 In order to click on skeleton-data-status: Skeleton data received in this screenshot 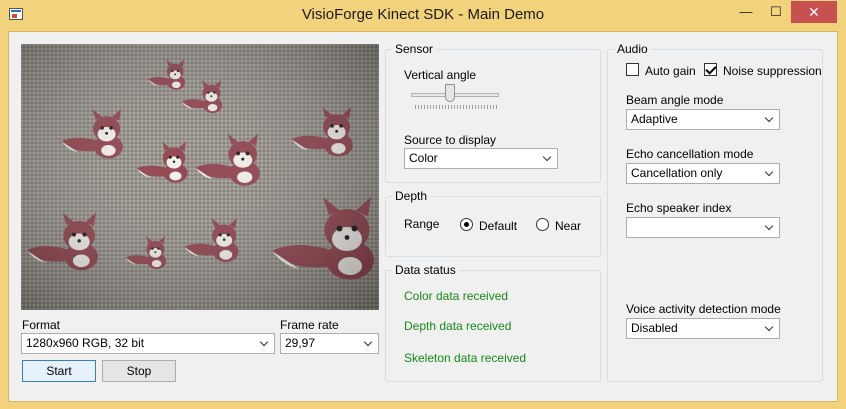, I will do `click(465, 358)`.